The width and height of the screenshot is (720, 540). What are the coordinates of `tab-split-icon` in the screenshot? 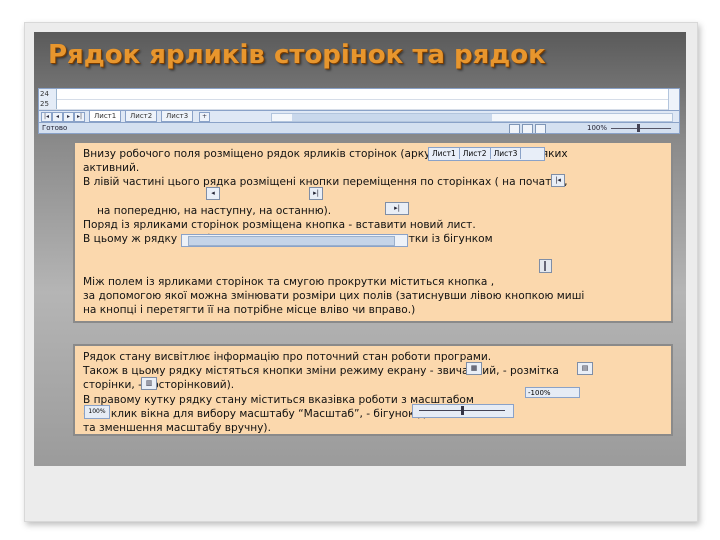 It's located at (545, 266).